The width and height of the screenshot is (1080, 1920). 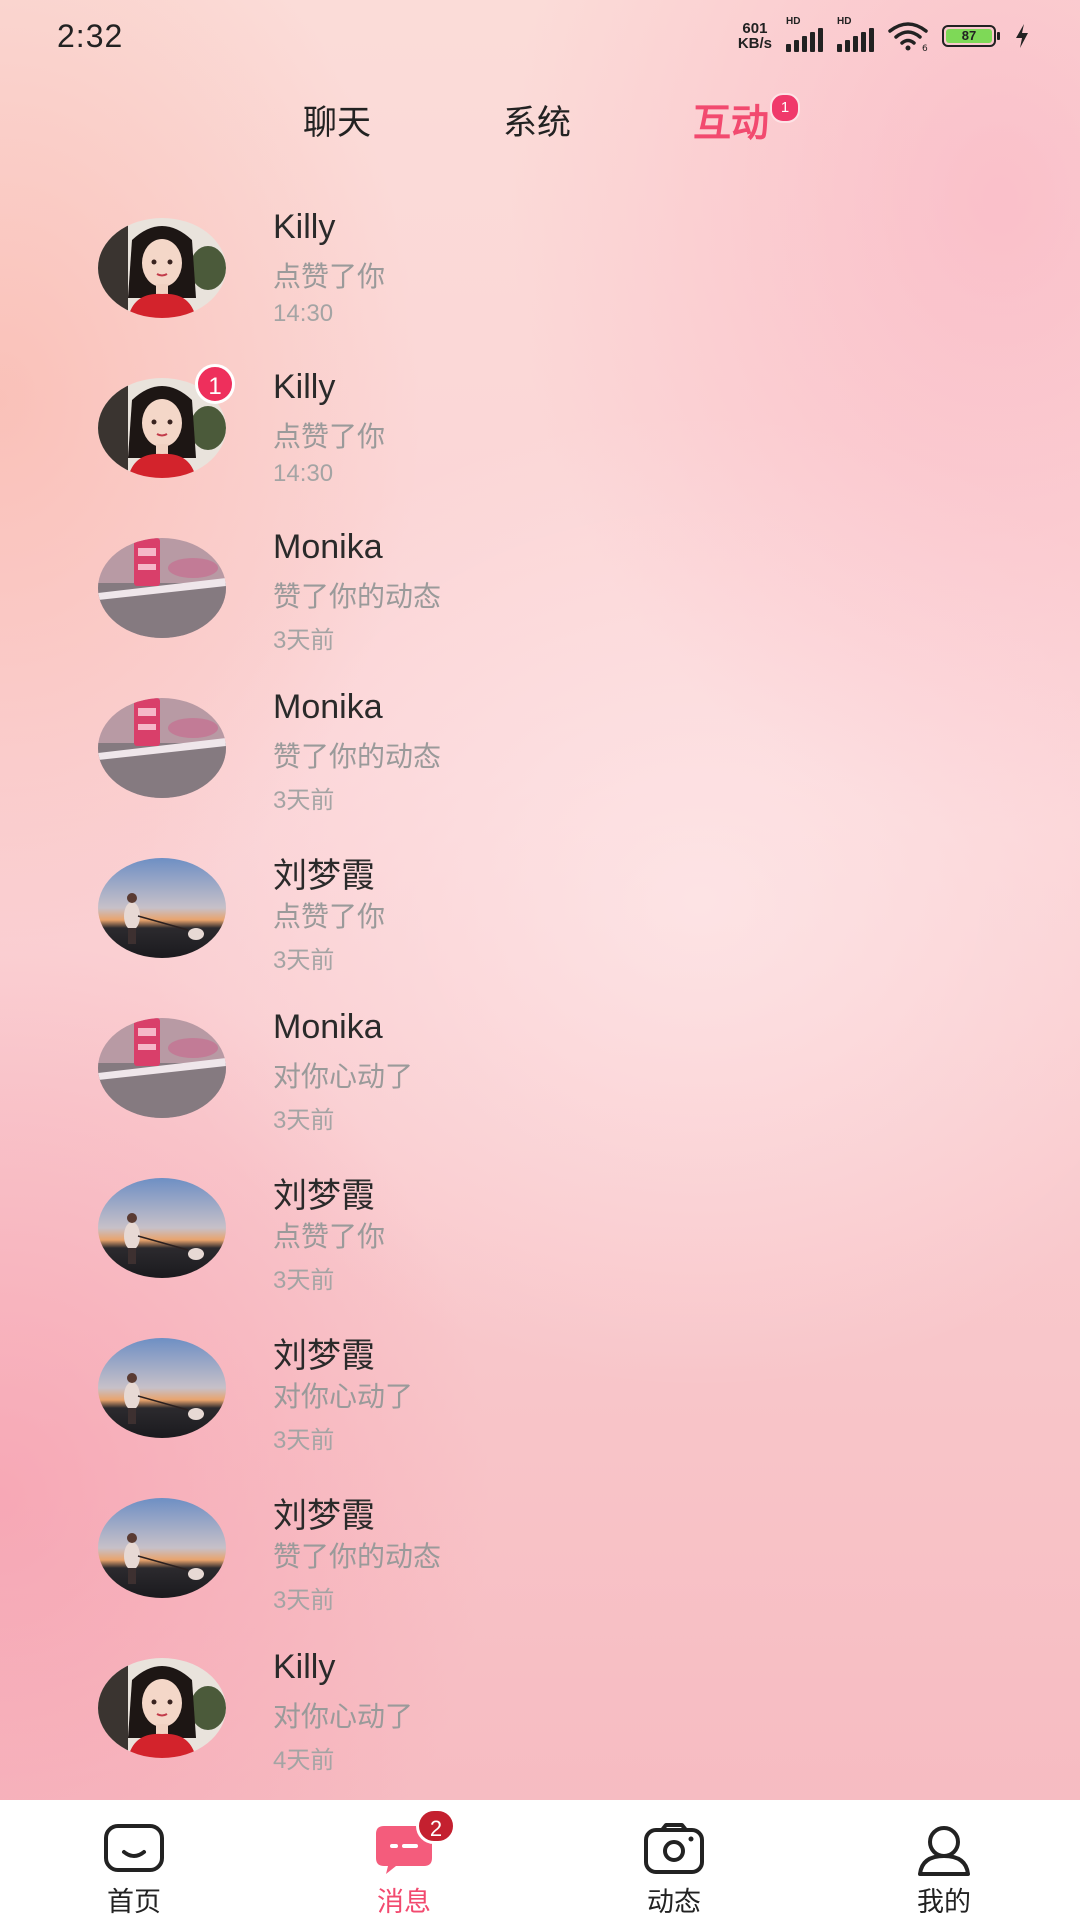 What do you see at coordinates (540, 1560) in the screenshot?
I see `list-item: 刘梦霞 赞了你的动态 3天前` at bounding box center [540, 1560].